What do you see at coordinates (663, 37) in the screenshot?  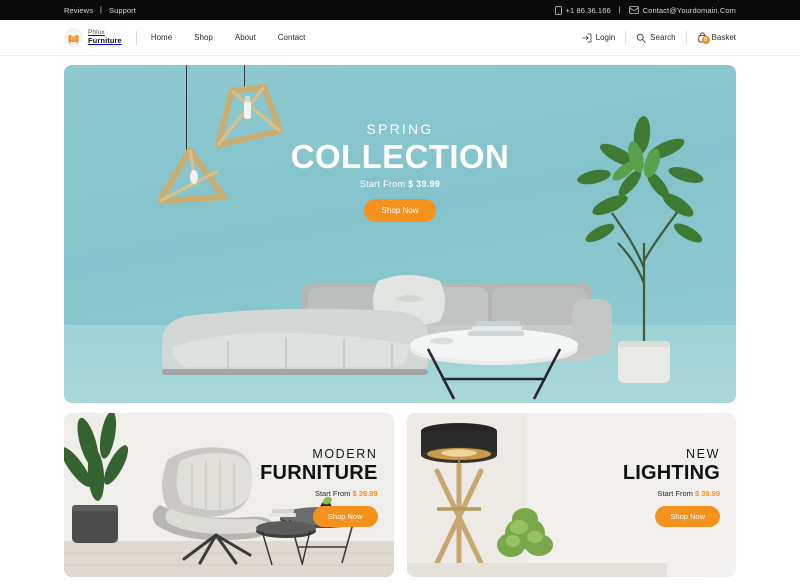 I see `search-label: Search` at bounding box center [663, 37].